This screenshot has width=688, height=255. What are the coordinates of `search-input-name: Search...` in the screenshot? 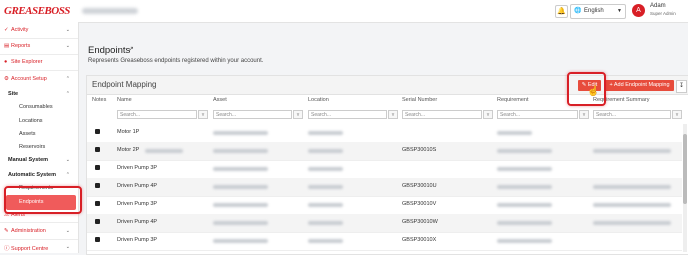 It's located at (157, 114).